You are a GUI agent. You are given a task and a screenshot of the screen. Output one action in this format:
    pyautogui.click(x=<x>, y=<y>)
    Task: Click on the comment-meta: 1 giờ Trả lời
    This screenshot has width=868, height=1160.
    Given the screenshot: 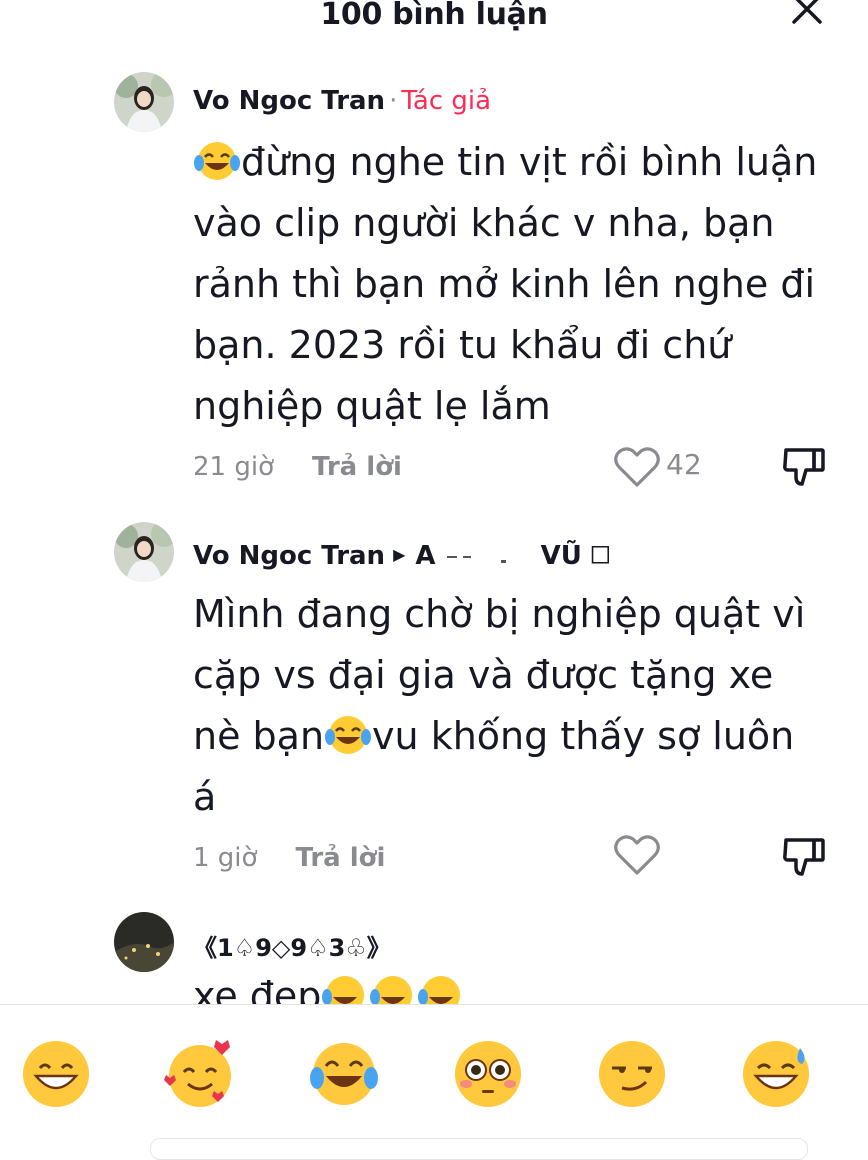 What is the action you would take?
    pyautogui.click(x=289, y=858)
    